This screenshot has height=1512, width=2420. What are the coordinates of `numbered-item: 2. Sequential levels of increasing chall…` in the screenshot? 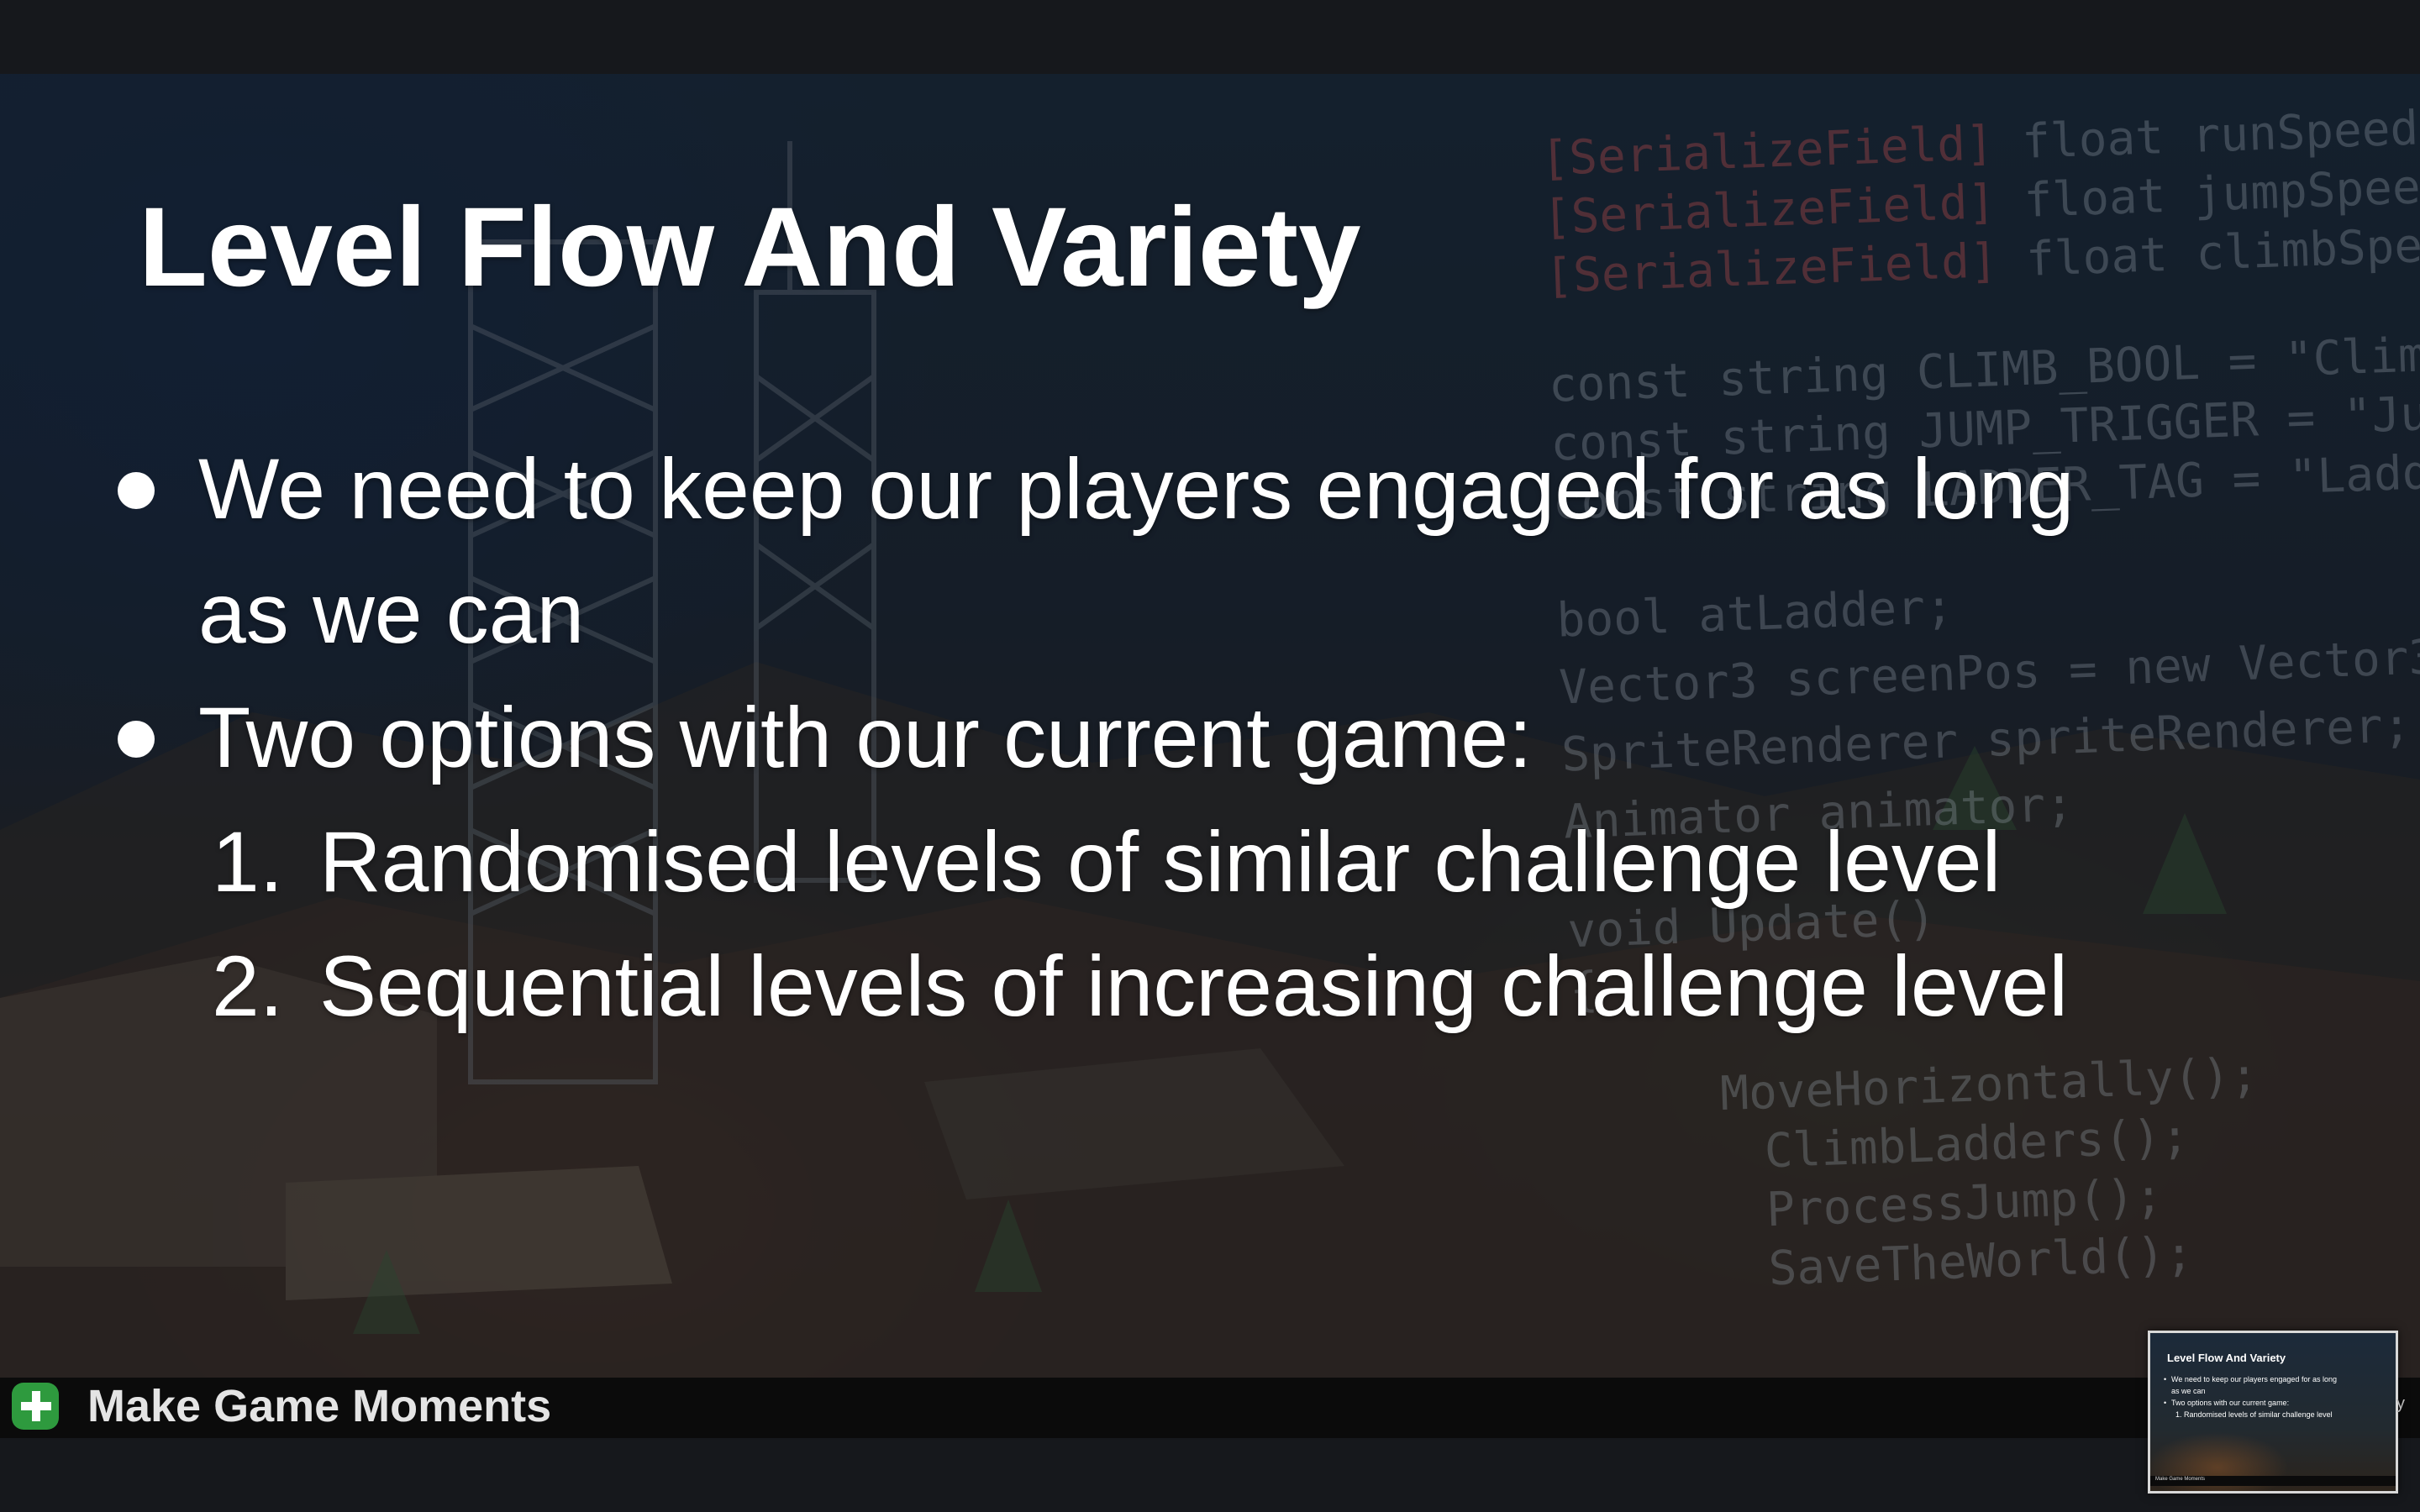 It's located at (1210, 986).